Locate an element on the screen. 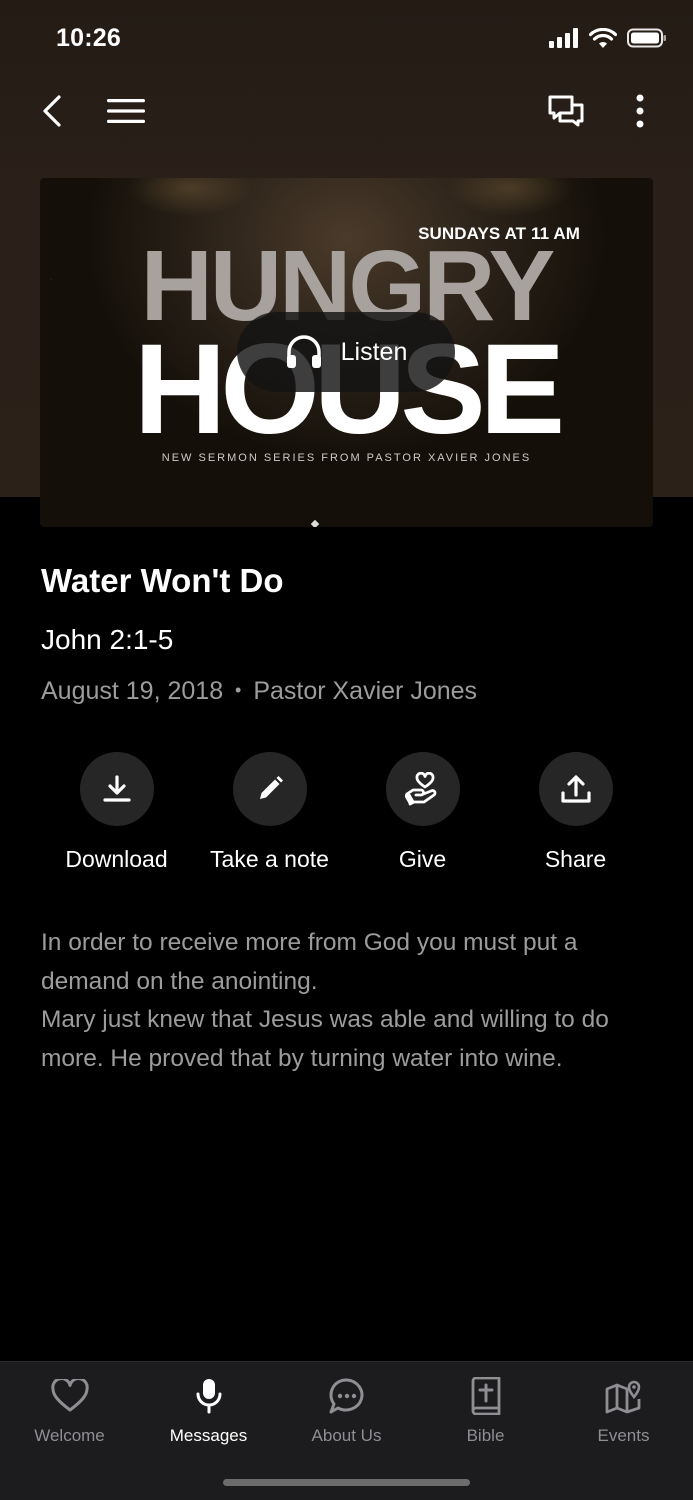 Image resolution: width=693 pixels, height=1500 pixels. bible-icon is located at coordinates (485, 1396).